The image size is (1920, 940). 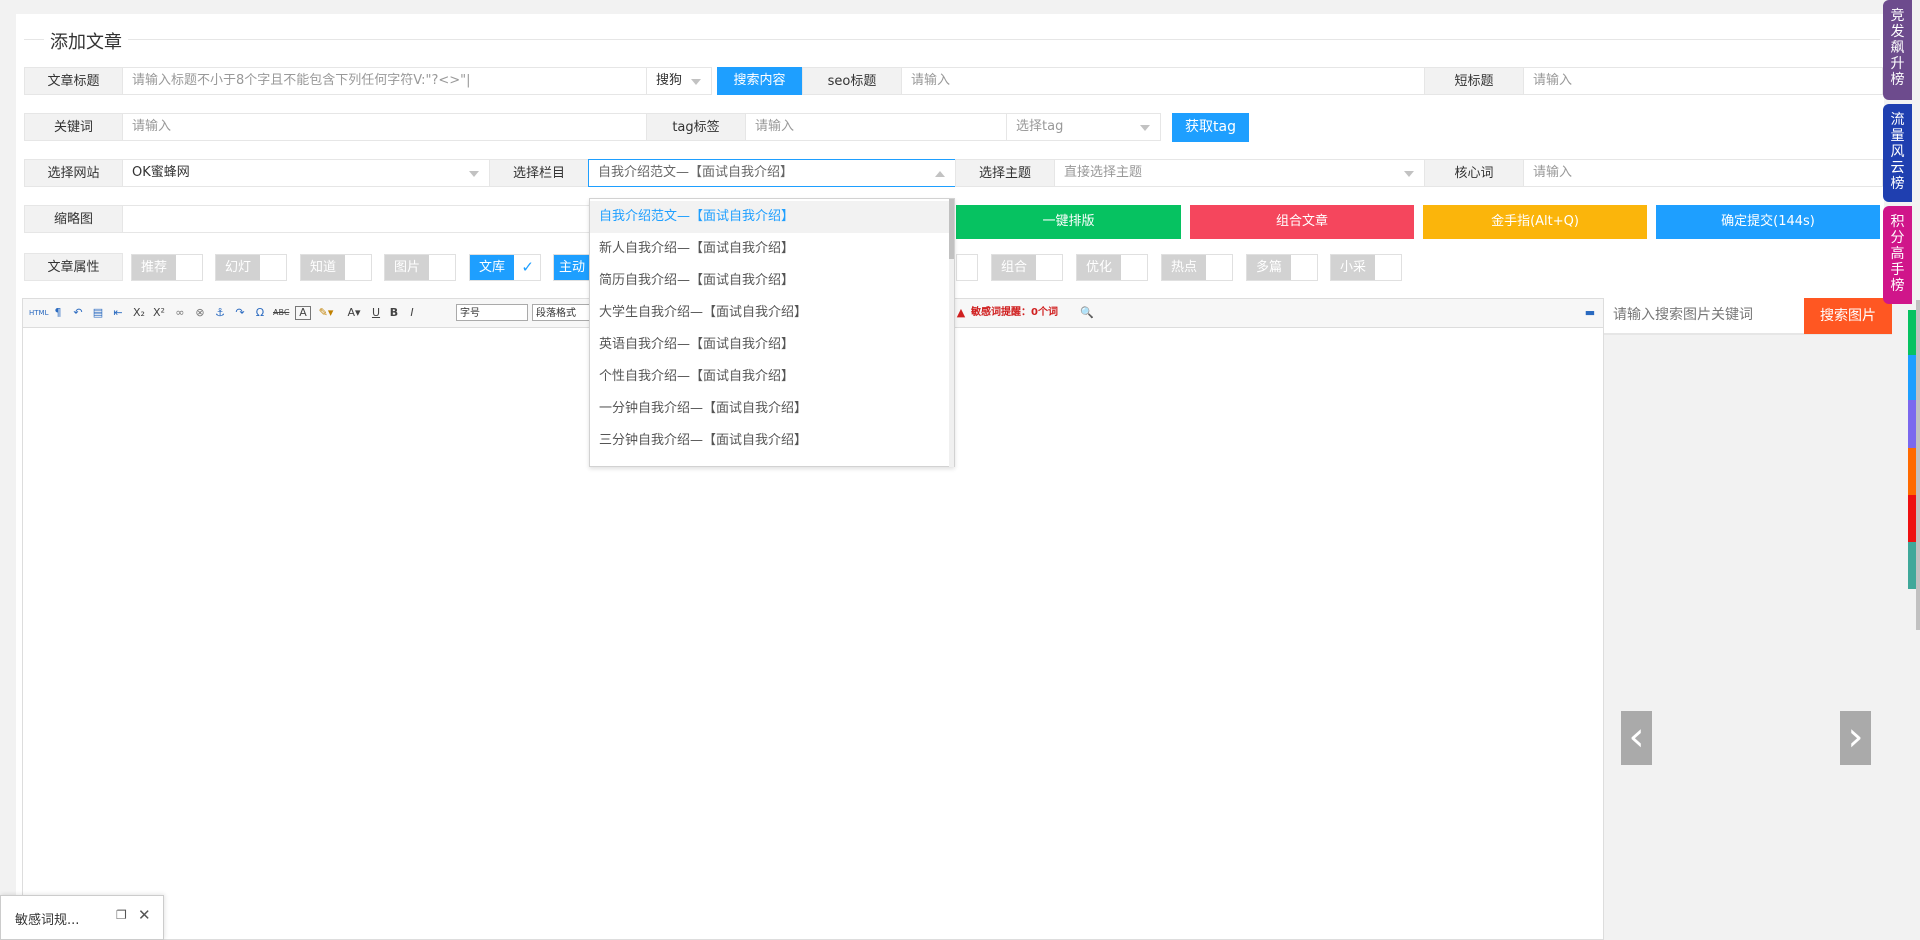 What do you see at coordinates (1535, 222) in the screenshot?
I see `golden-finger-button: 金手指(Alt+Q)` at bounding box center [1535, 222].